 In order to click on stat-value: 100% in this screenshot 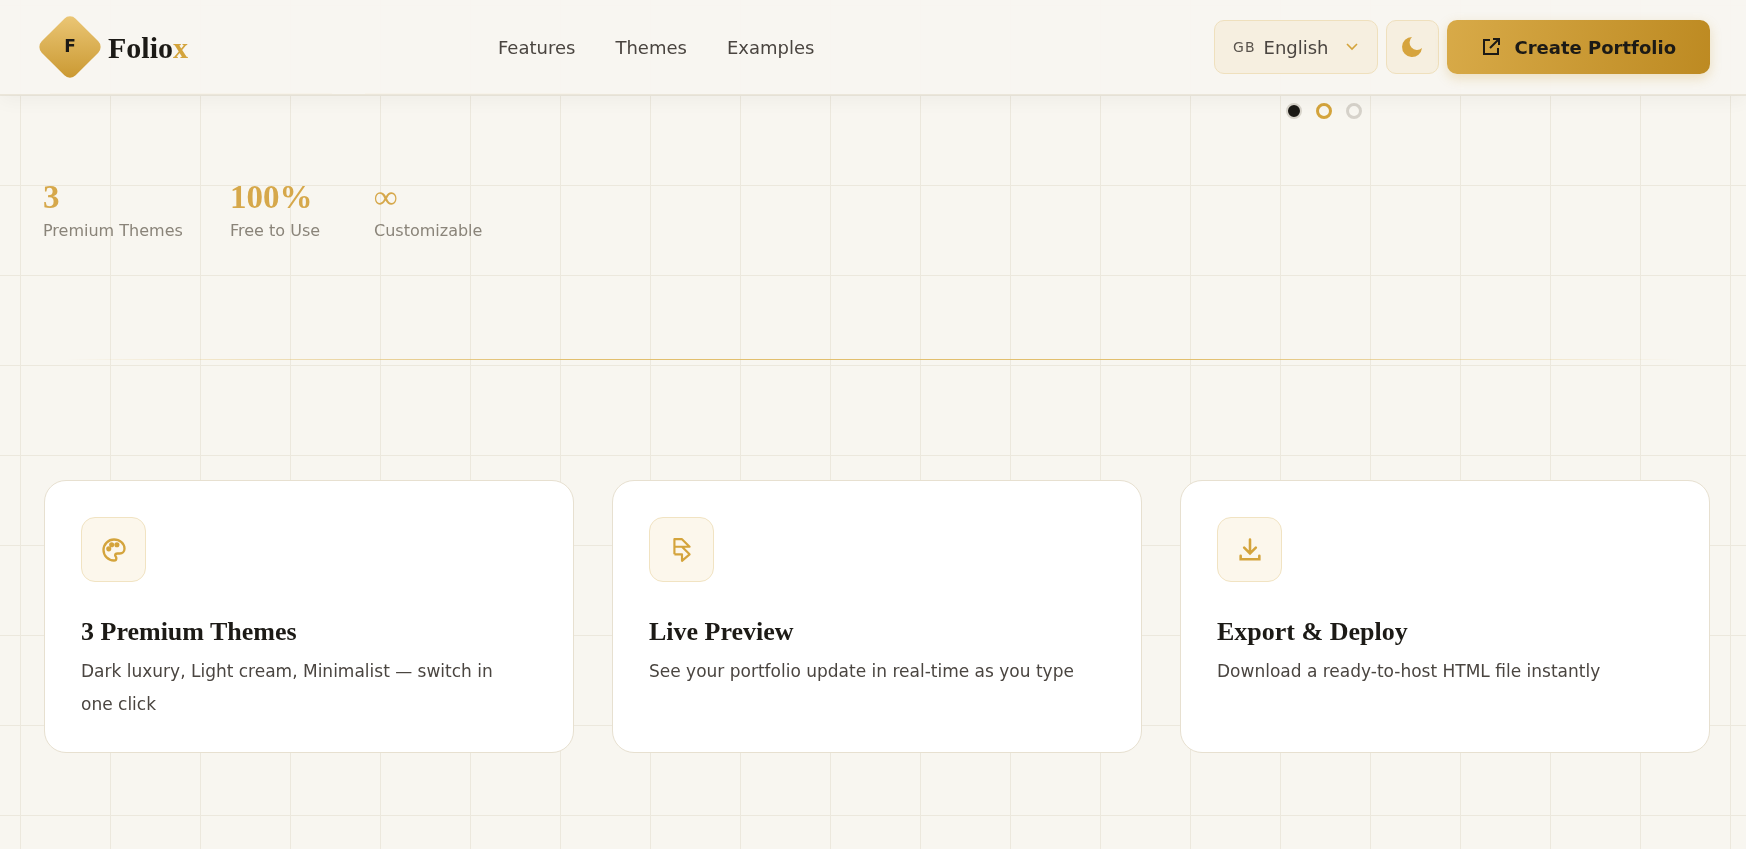, I will do `click(272, 197)`.